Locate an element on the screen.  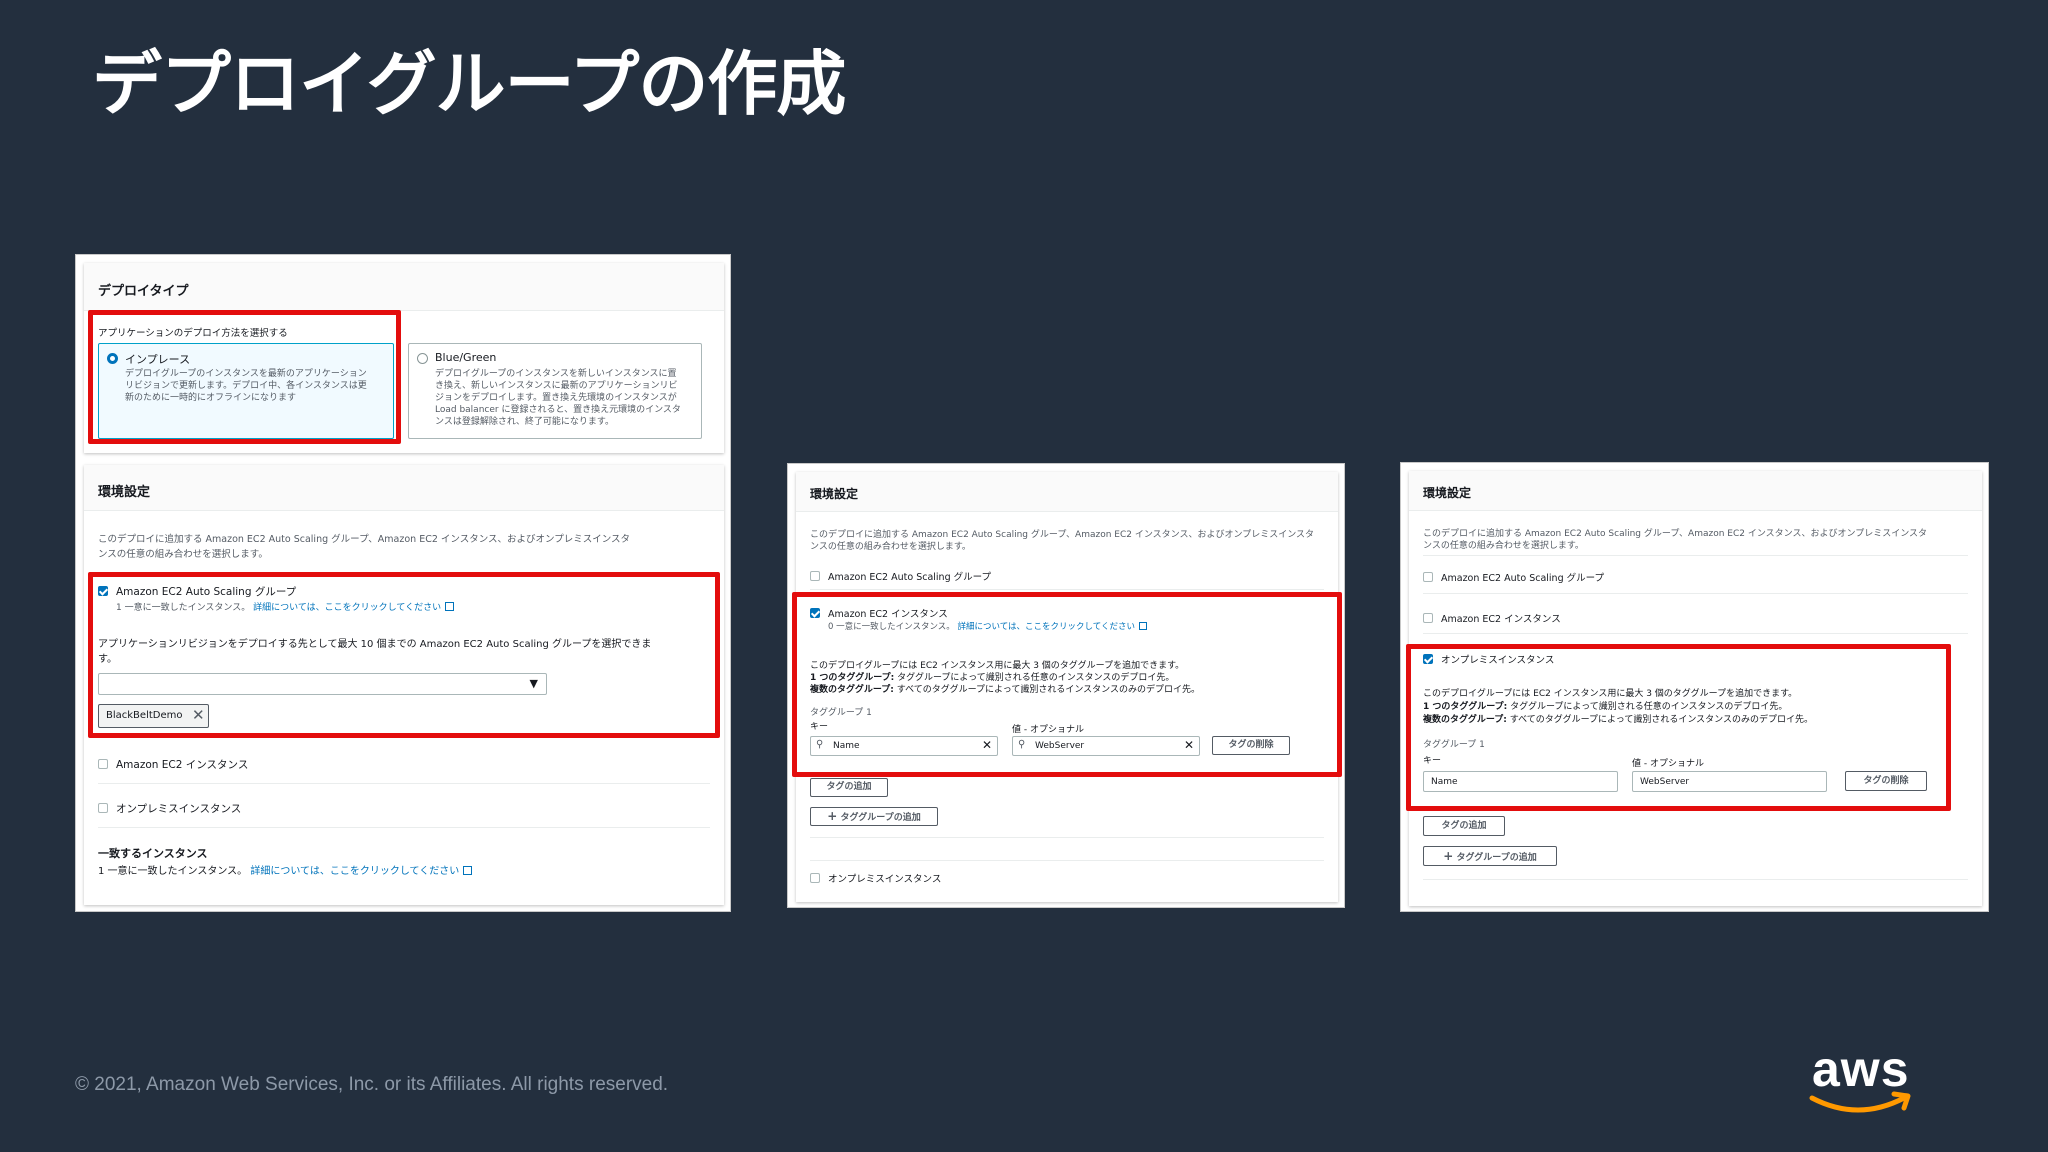
highlight-deploy-method is located at coordinates (244, 377).